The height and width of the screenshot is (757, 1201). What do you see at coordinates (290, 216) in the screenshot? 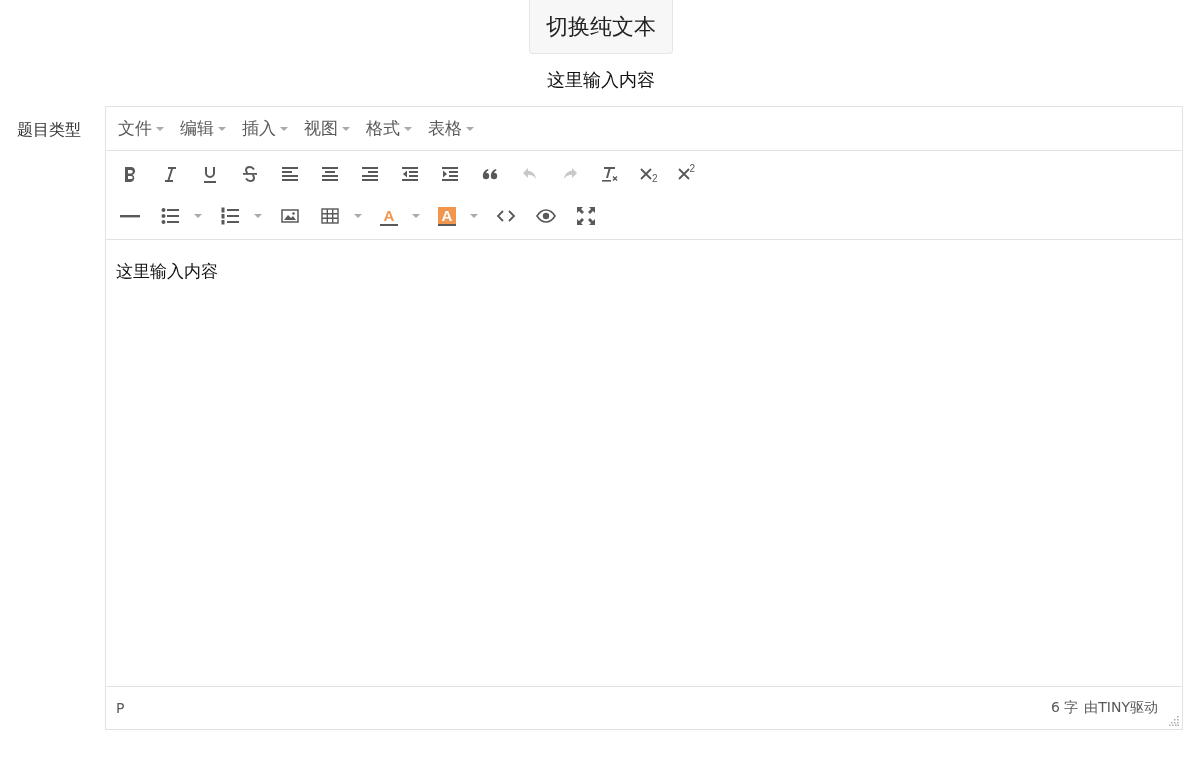
I see `image-icon` at bounding box center [290, 216].